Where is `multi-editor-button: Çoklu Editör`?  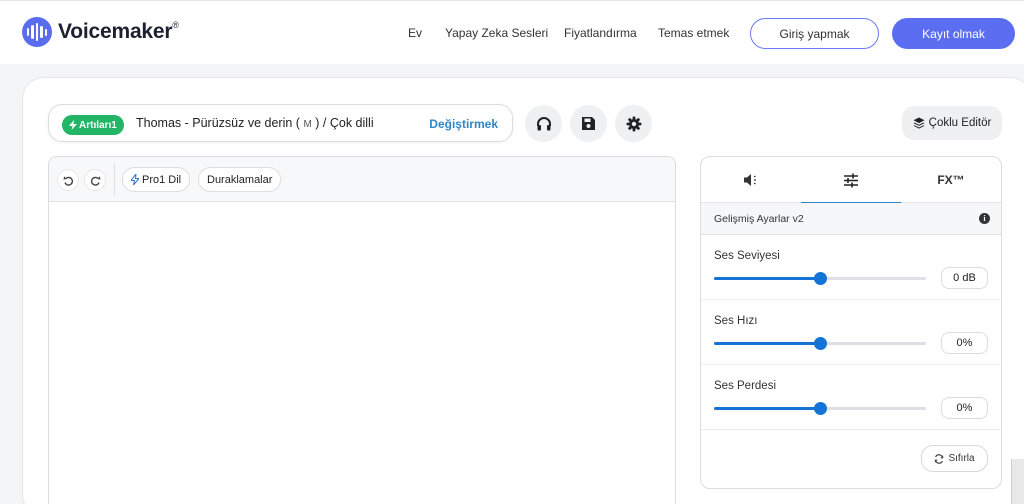 multi-editor-button: Çoklu Editör is located at coordinates (952, 123).